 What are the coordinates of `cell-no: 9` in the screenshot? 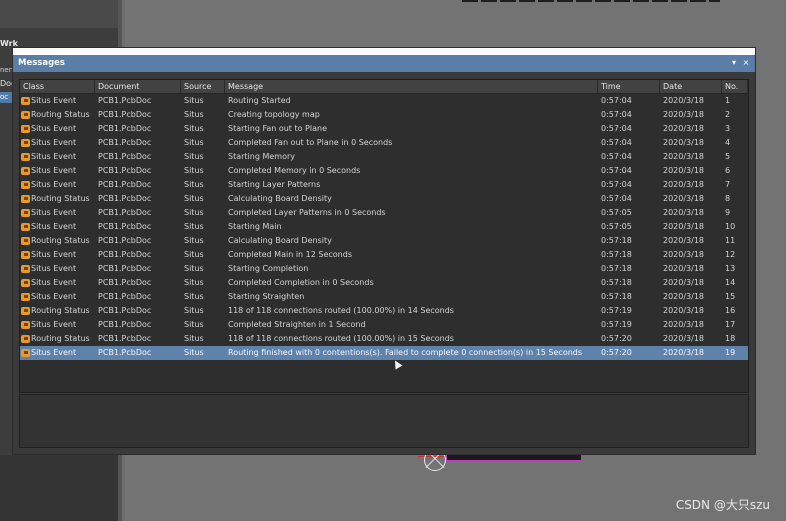 It's located at (728, 212).